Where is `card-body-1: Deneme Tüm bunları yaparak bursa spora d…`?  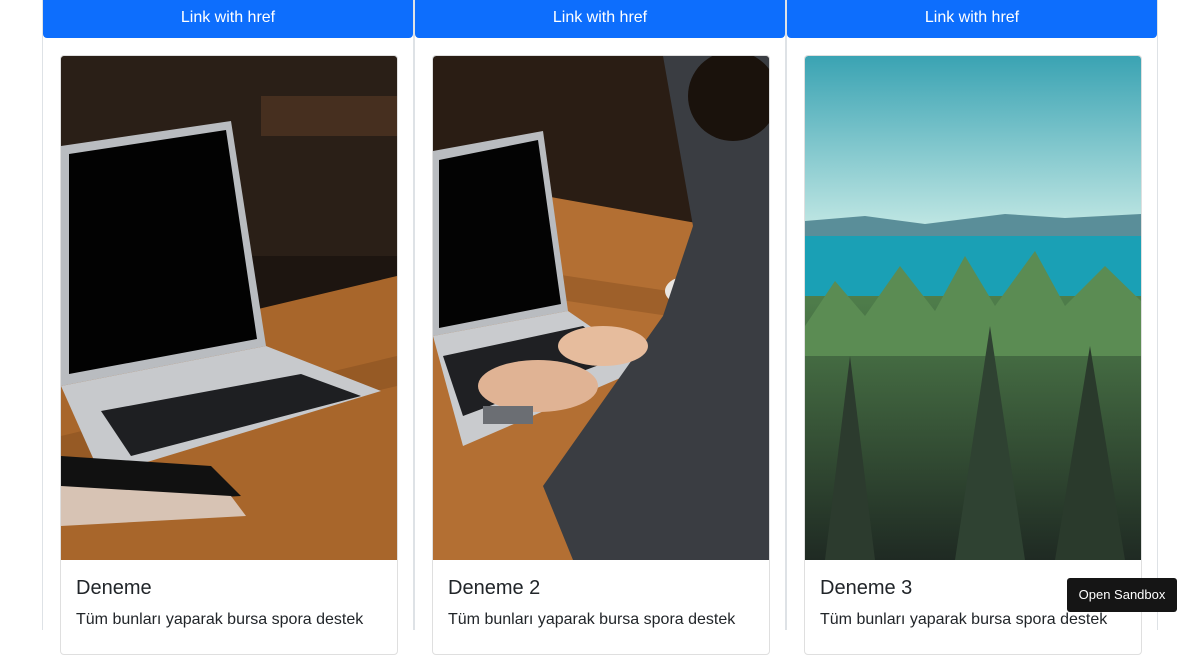 card-body-1: Deneme Tüm bunları yaparak bursa spora d… is located at coordinates (229, 604).